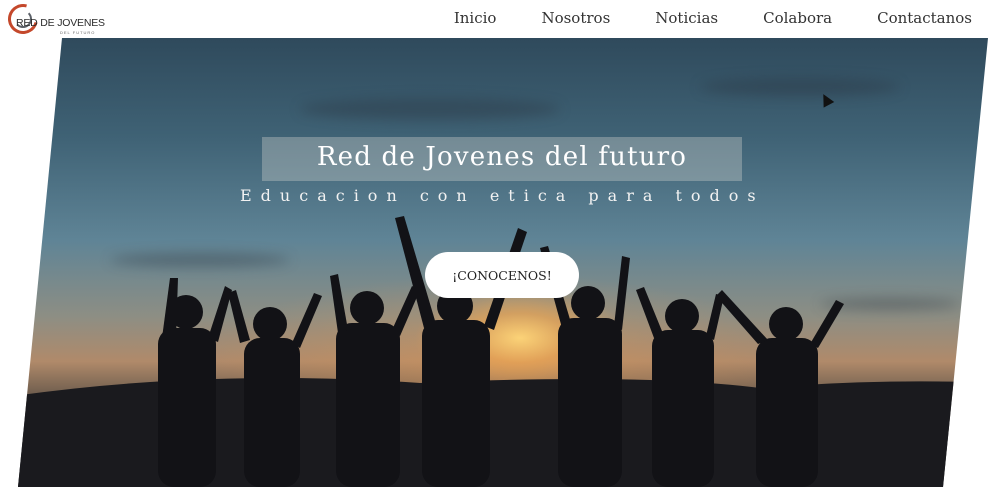 The height and width of the screenshot is (495, 1000). I want to click on nav-item-noticias: Noticias, so click(686, 18).